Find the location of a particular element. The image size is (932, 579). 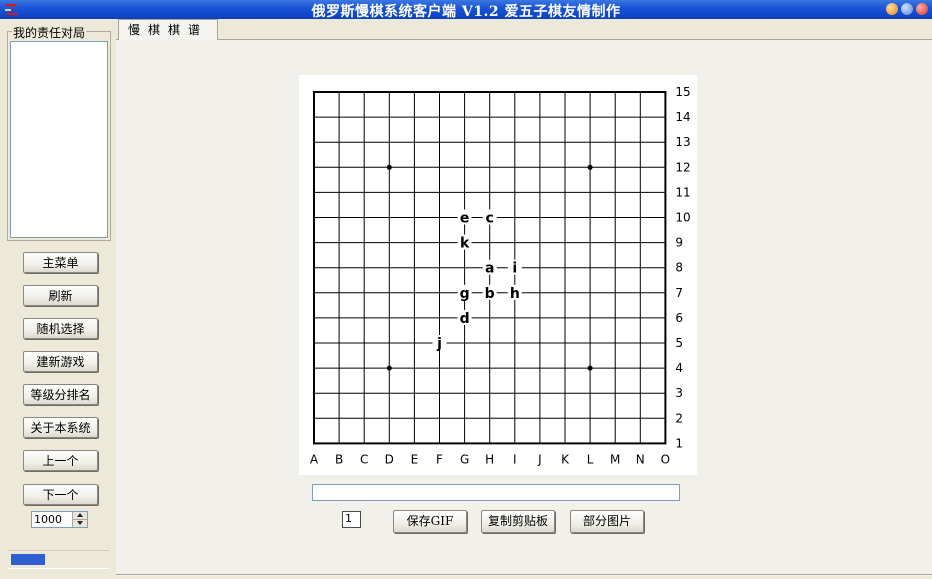

row-label: 1 is located at coordinates (679, 443).